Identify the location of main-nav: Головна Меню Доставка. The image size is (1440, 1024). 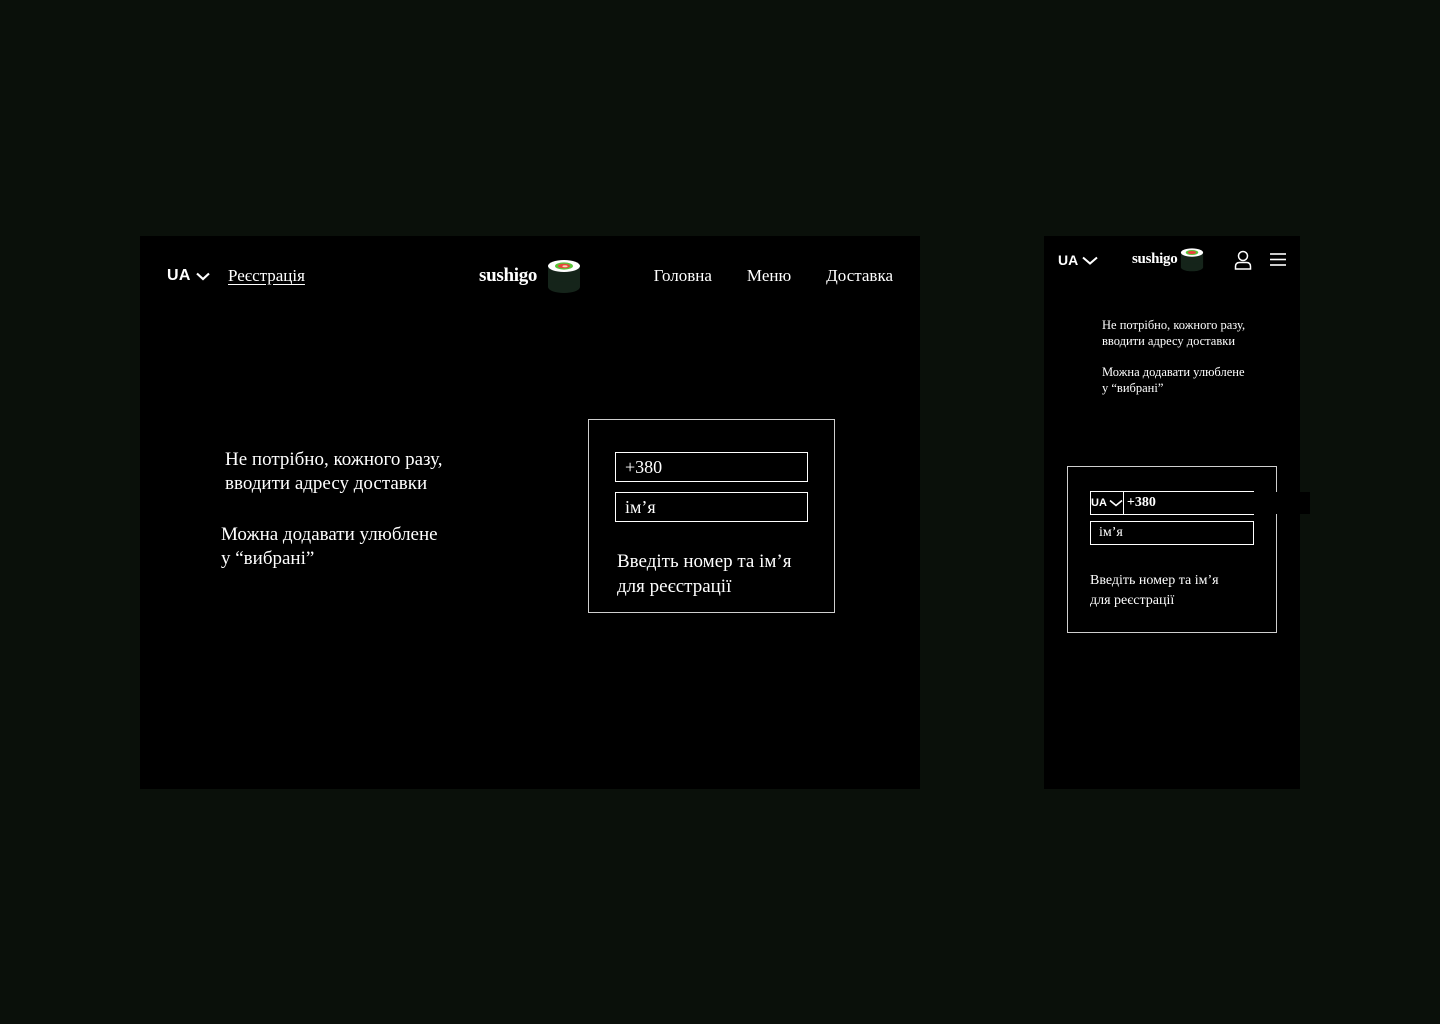
(773, 276).